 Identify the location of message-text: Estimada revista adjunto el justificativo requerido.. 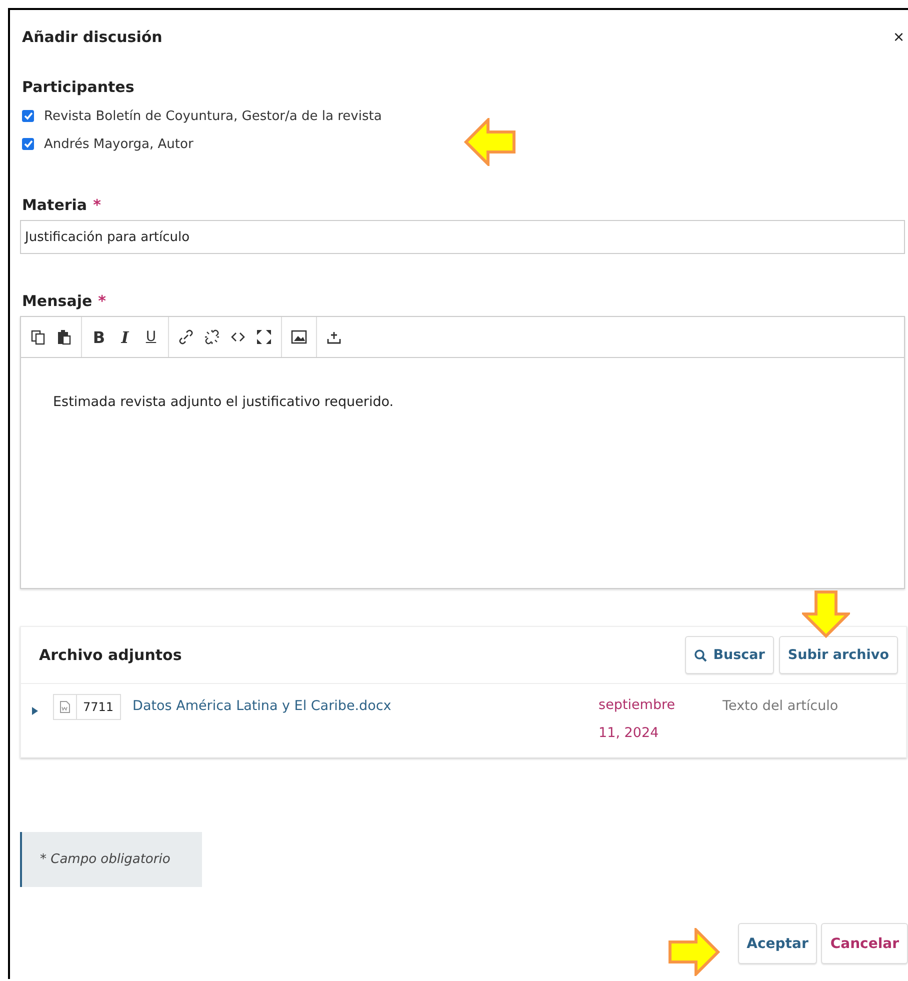
(224, 402).